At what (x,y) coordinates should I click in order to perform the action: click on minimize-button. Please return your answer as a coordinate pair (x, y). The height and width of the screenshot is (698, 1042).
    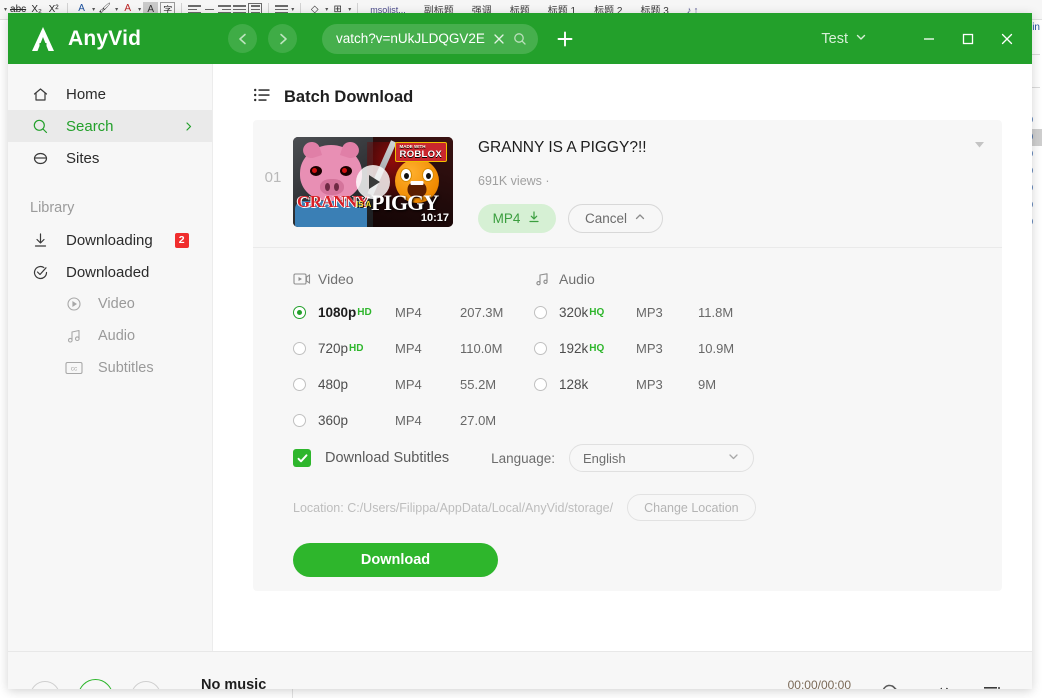
    Looking at the image, I should click on (929, 39).